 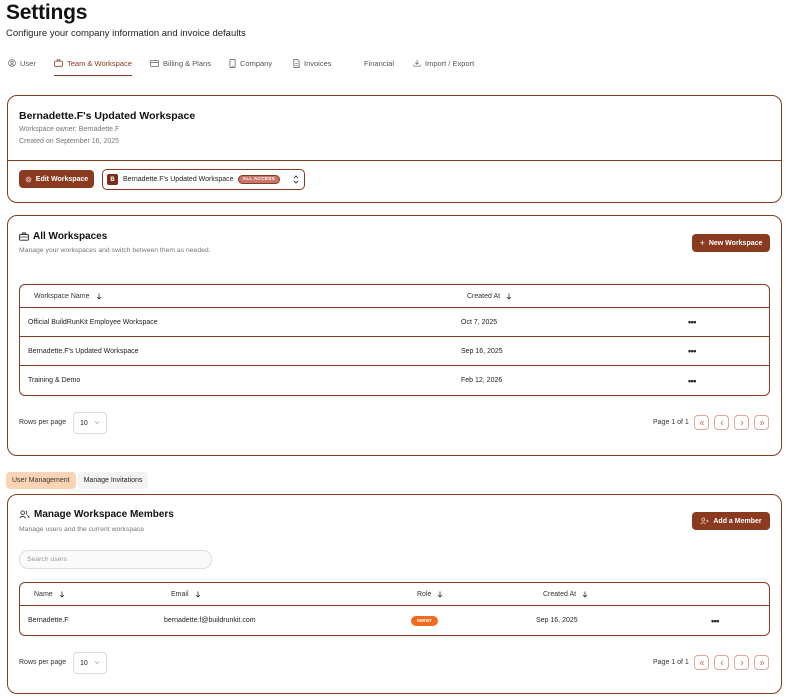 I want to click on member-name-cell: Bernadette.F, so click(x=48, y=620).